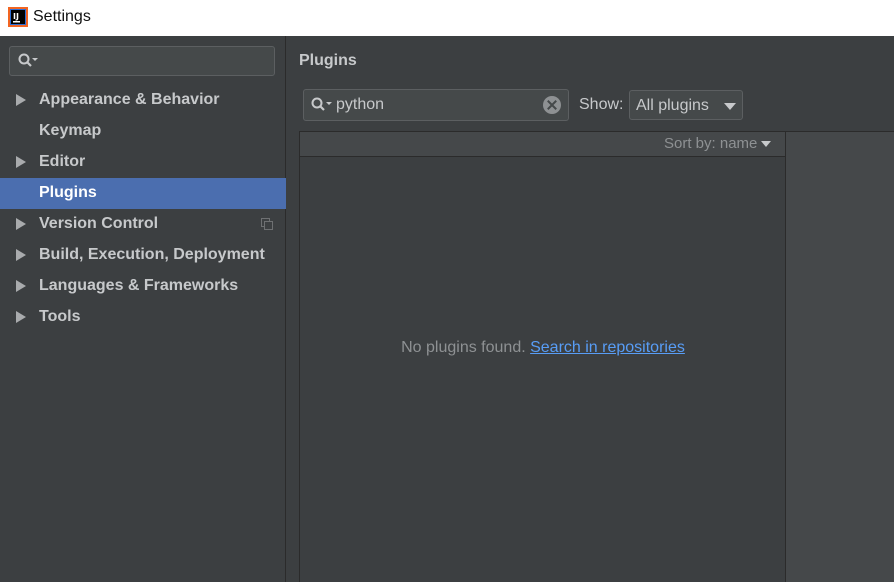 The height and width of the screenshot is (582, 894). I want to click on show-filter-dropdown: All plugins, so click(686, 105).